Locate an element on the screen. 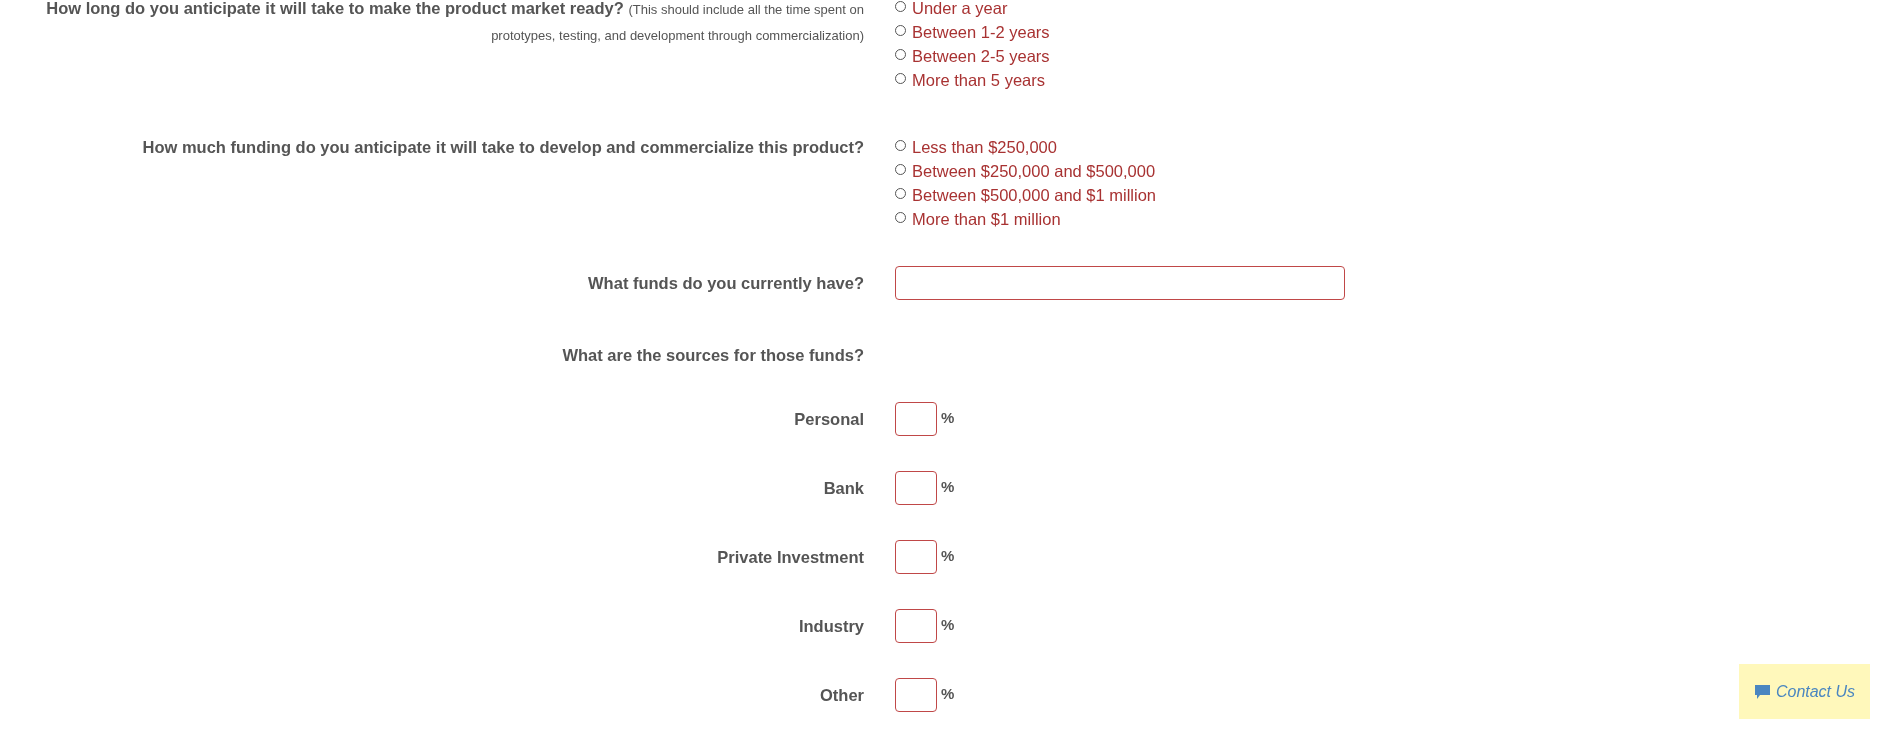 This screenshot has width=1882, height=741. radio-option: Between 2-5 years is located at coordinates (972, 56).